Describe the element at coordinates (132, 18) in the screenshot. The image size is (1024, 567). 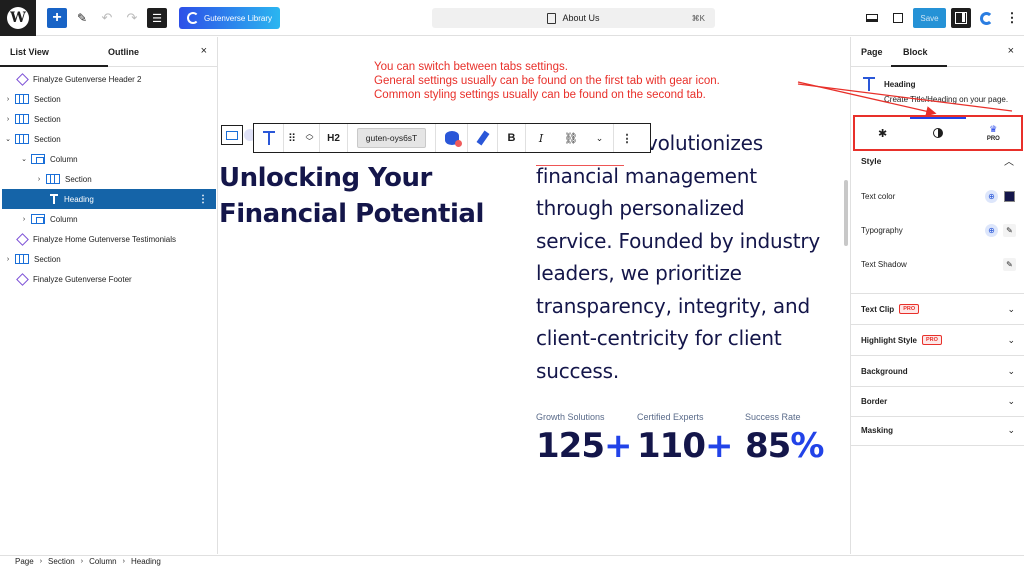
I see `redo-button: ↷` at that location.